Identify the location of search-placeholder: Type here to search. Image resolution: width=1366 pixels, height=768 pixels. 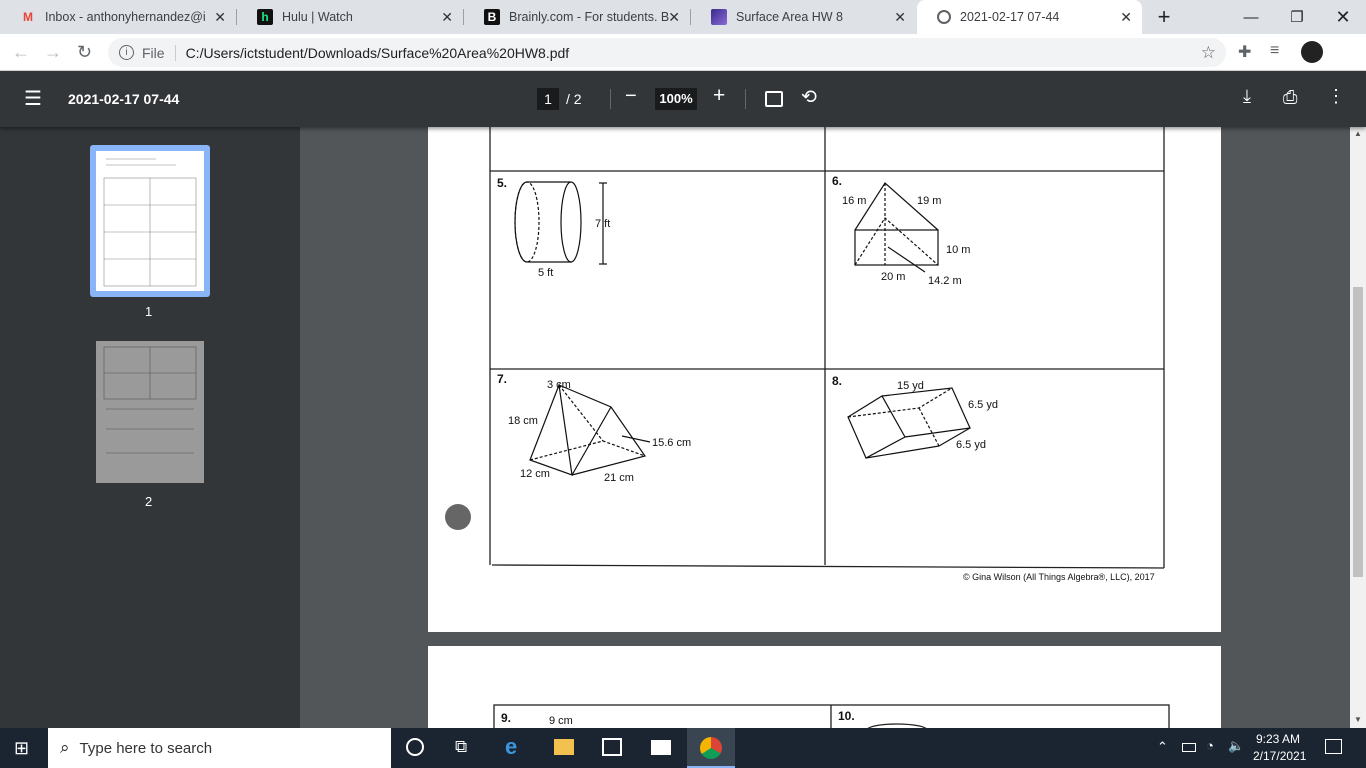
(146, 748).